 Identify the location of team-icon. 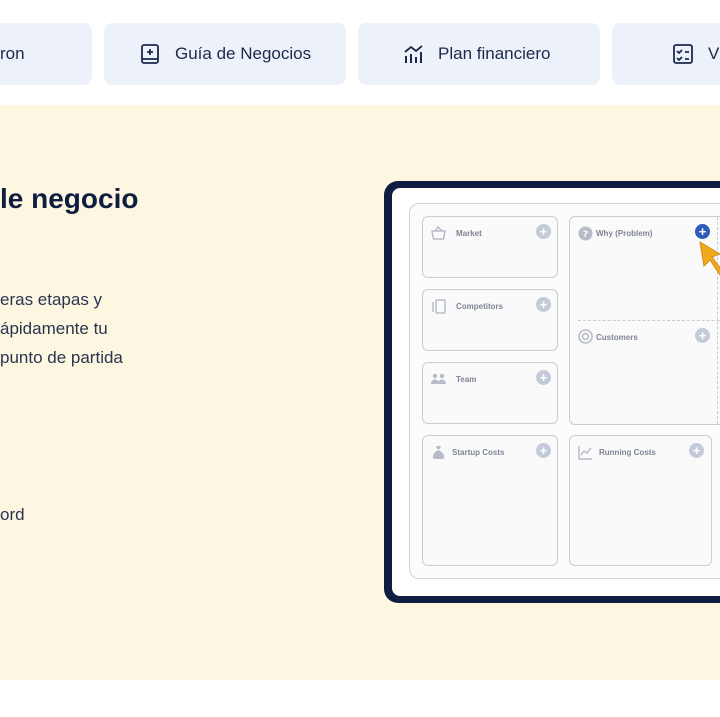
(438, 379).